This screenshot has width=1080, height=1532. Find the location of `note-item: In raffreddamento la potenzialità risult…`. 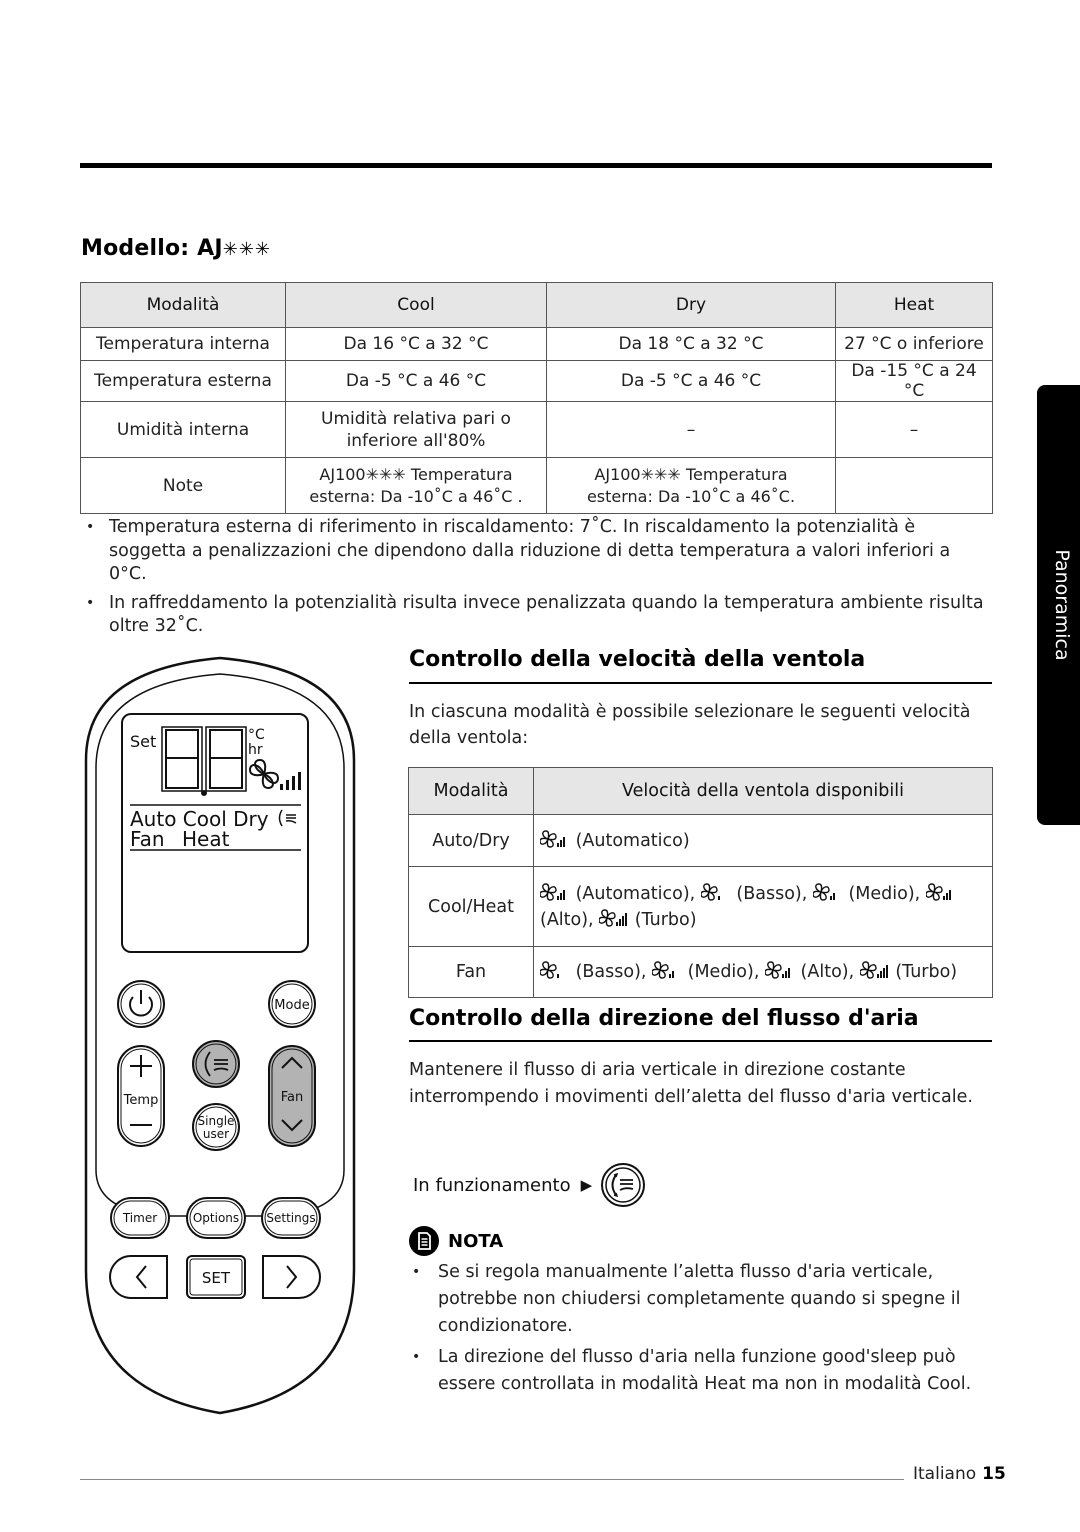

note-item: In raffreddamento la potenzialità risult… is located at coordinates (535, 615).